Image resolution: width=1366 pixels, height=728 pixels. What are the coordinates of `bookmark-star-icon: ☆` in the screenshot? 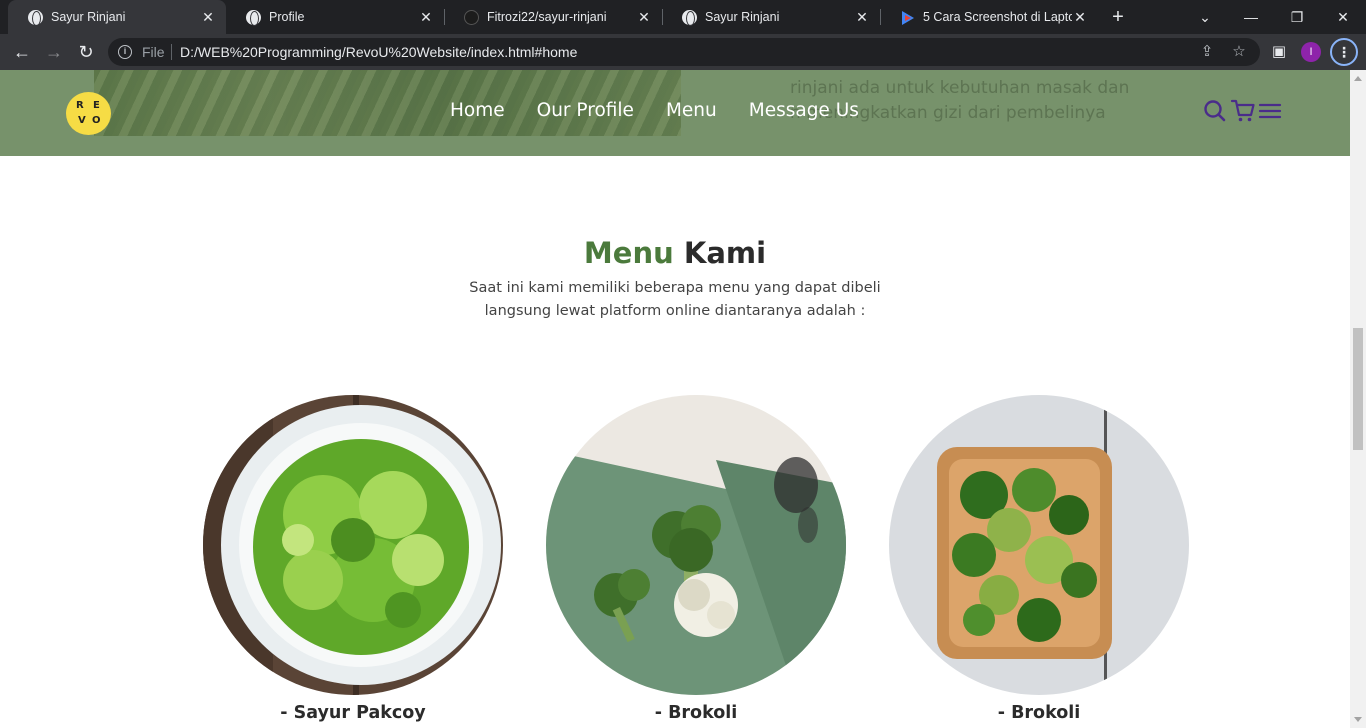 It's located at (1239, 52).